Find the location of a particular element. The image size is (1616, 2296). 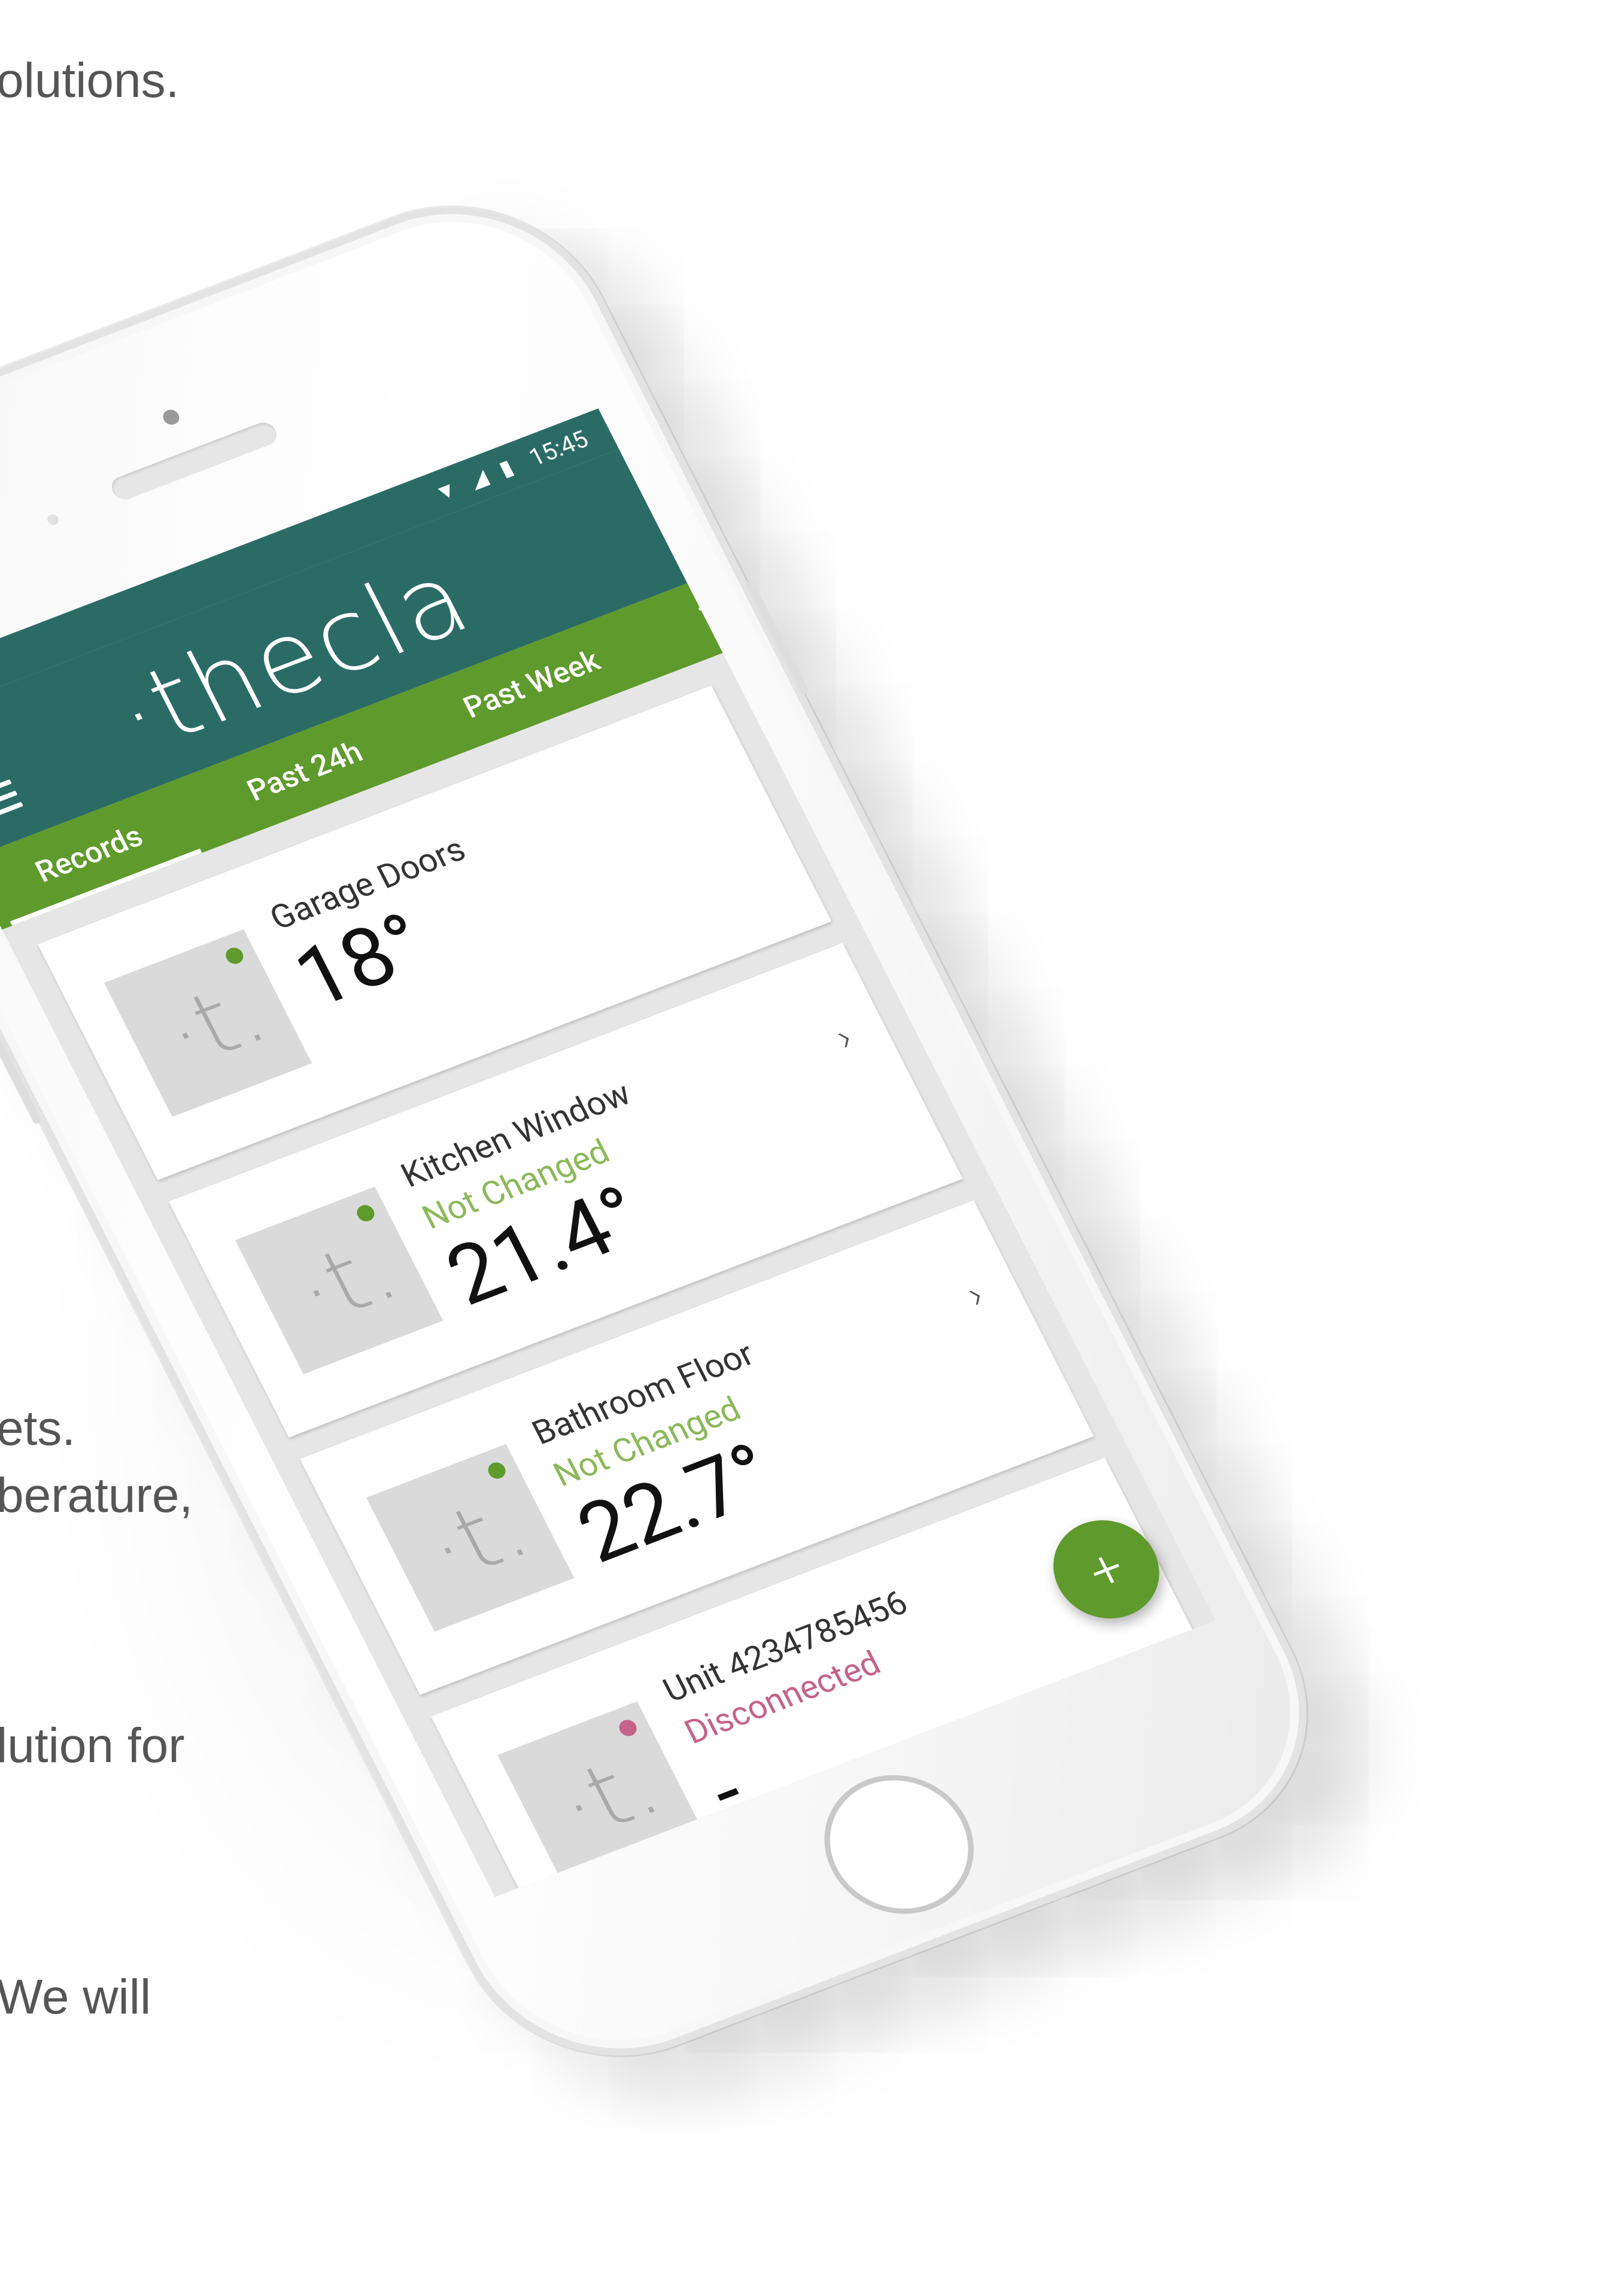

background-text-2: ets. is located at coordinates (38, 1429).